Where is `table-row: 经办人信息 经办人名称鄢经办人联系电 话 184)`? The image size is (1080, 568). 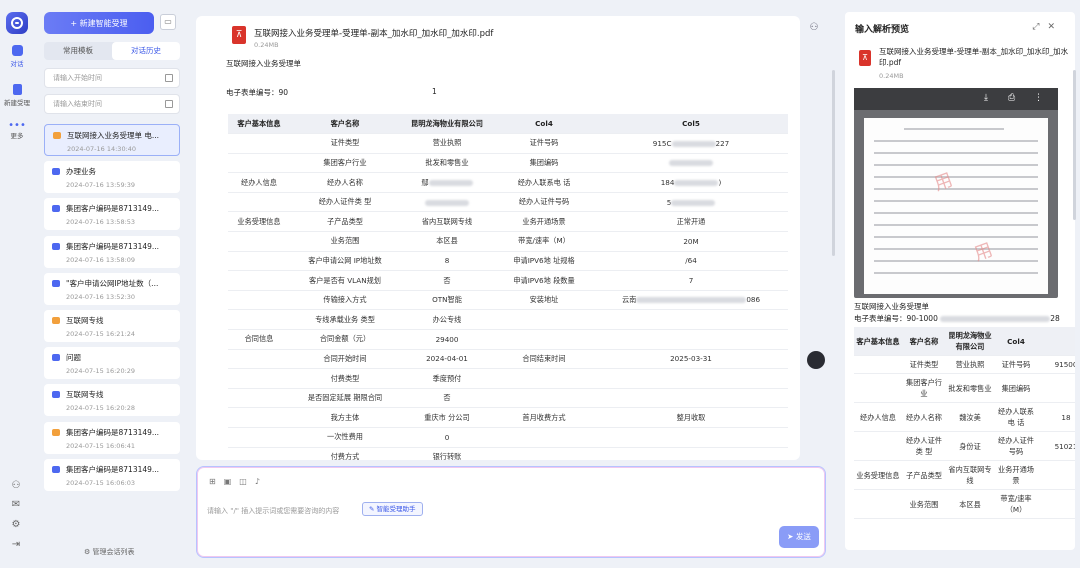
table-row: 经办人信息 经办人名称鄢经办人联系电 话 184) is located at coordinates (508, 182).